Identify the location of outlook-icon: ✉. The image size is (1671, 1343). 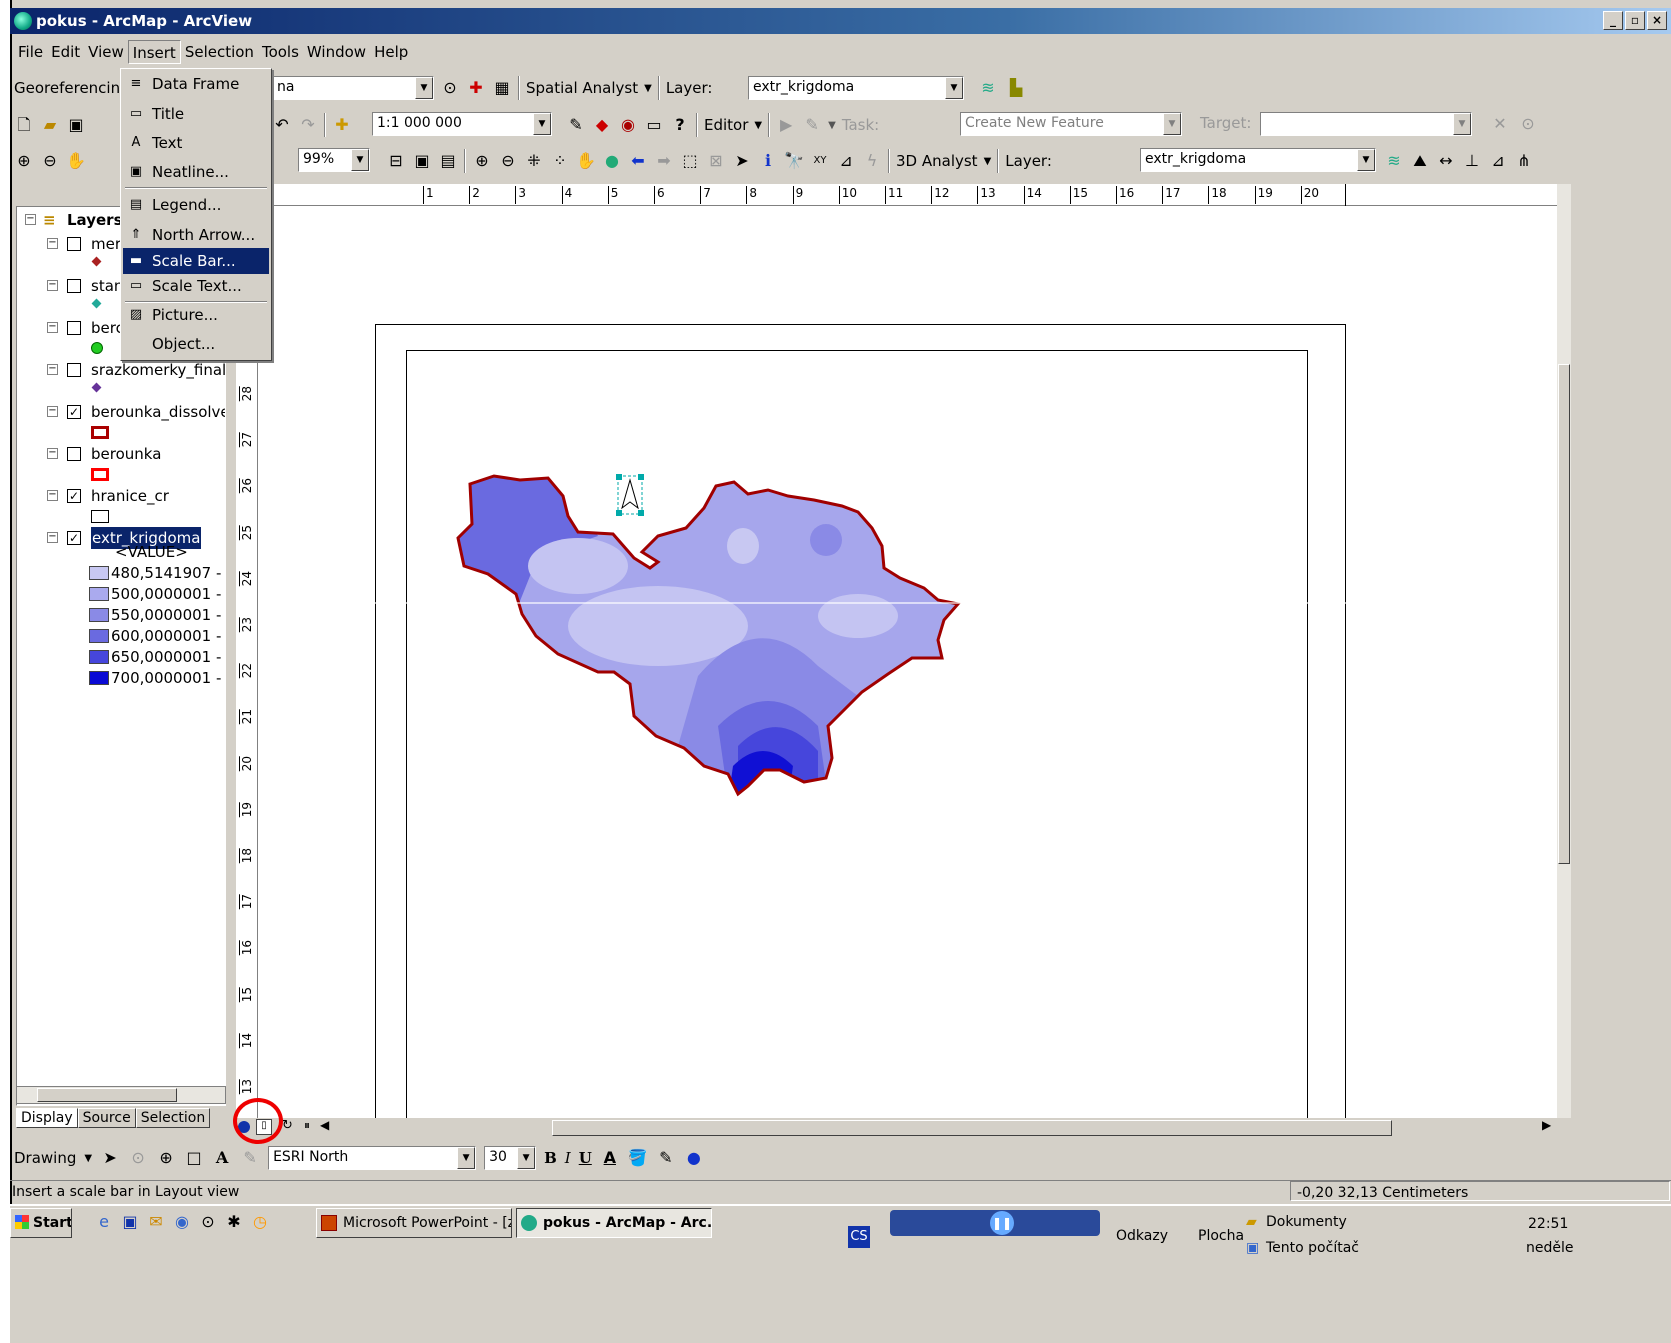
(156, 1222).